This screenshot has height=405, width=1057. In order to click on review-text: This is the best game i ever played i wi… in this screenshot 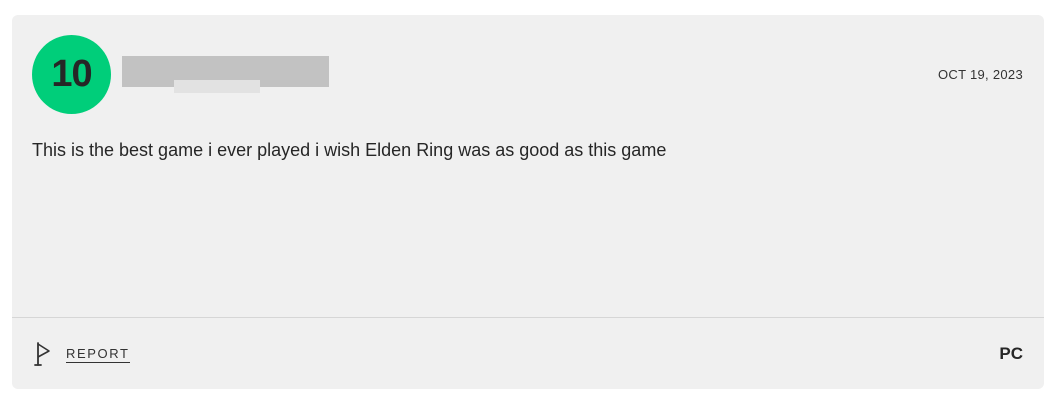, I will do `click(349, 150)`.